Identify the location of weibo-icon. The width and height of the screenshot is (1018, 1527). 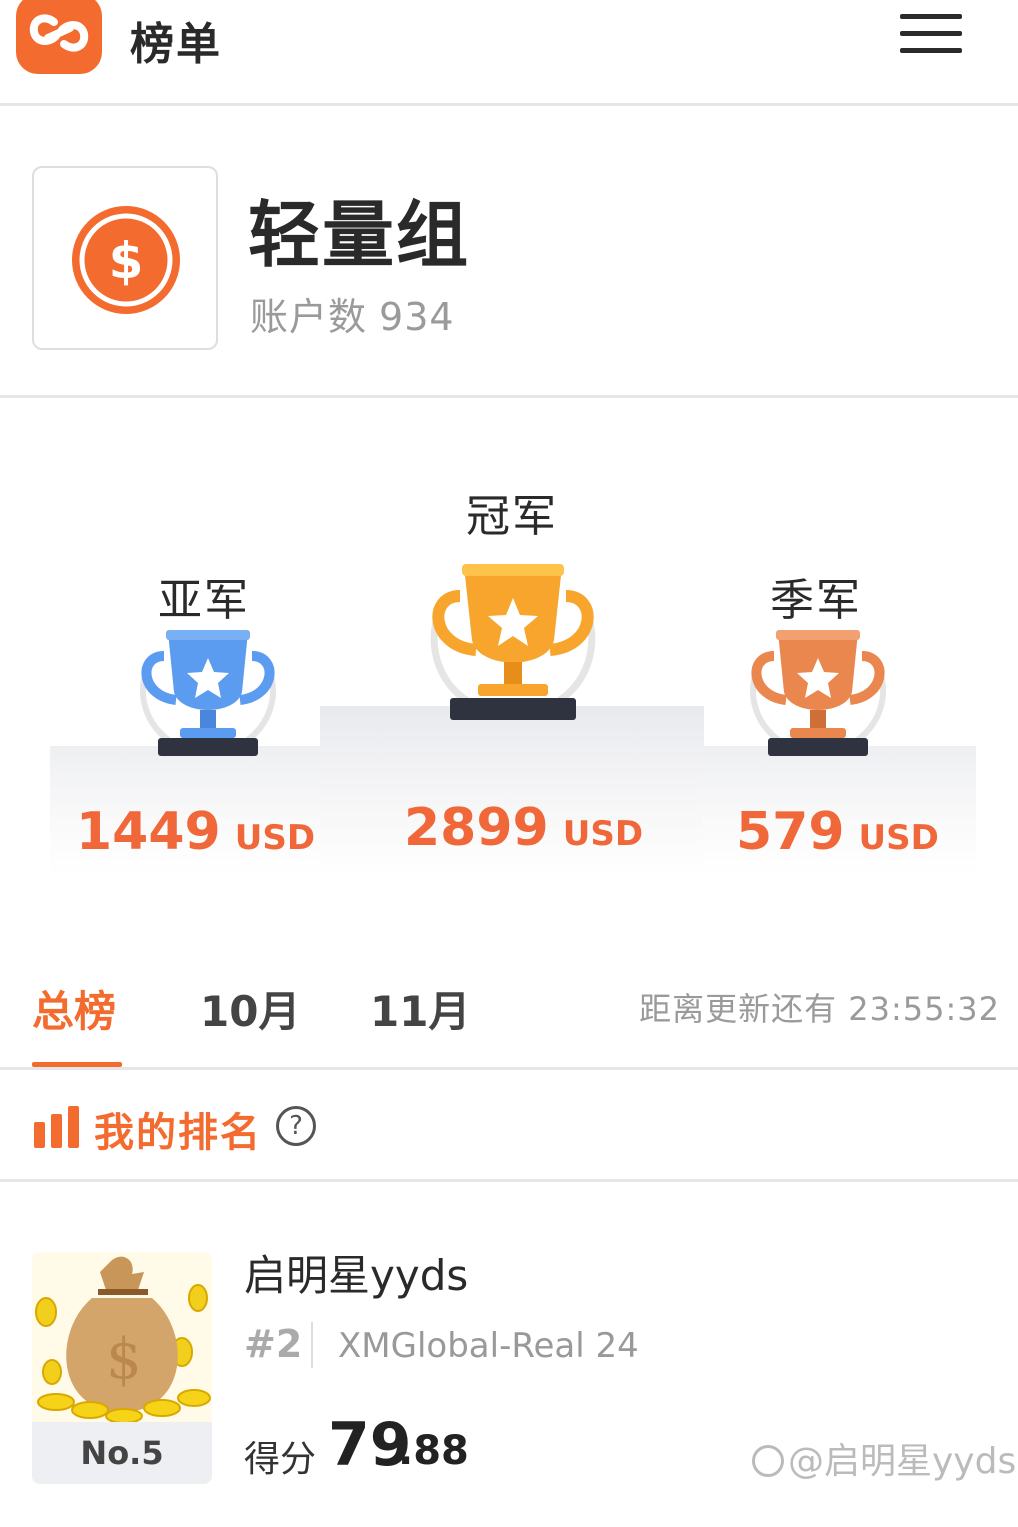
(768, 1461).